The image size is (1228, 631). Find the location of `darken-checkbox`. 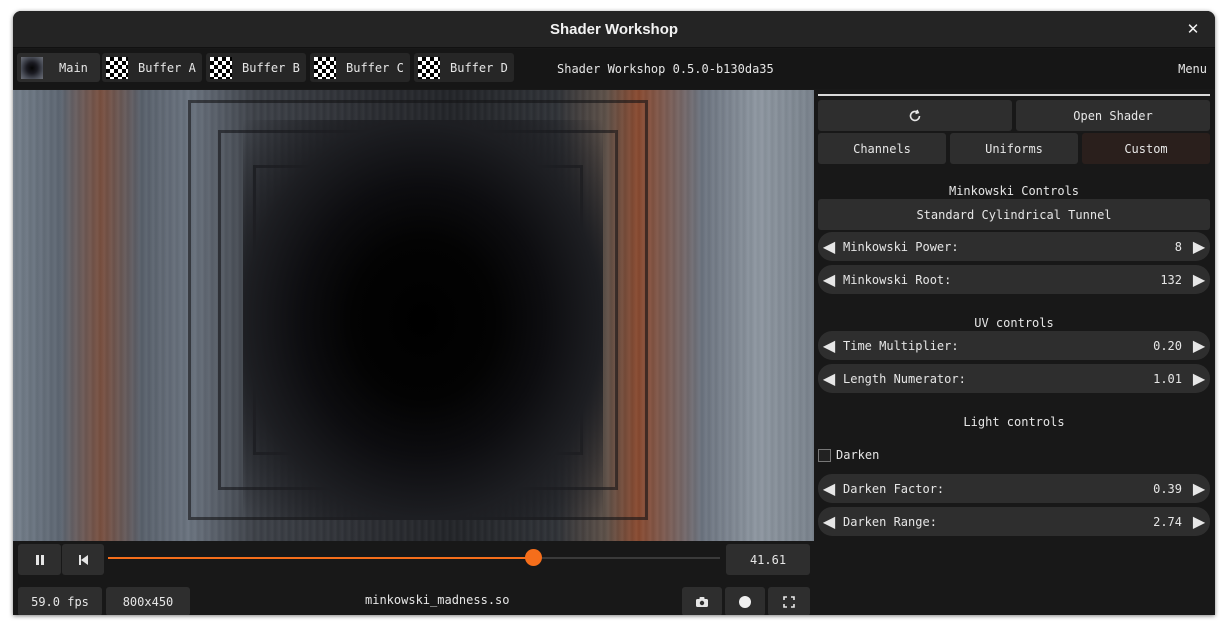

darken-checkbox is located at coordinates (824, 455).